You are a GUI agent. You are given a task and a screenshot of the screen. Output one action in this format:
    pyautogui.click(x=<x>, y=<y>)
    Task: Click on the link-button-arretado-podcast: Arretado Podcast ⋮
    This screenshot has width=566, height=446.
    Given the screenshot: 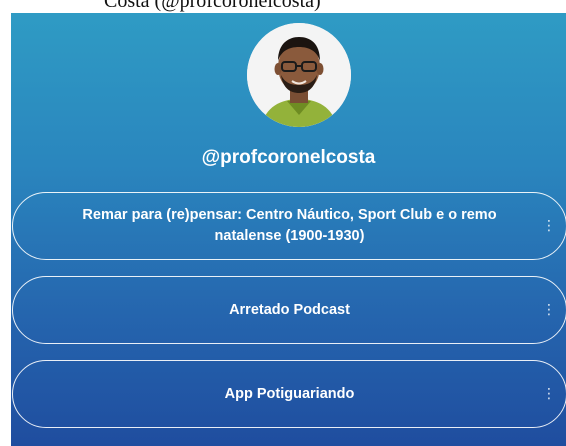 What is the action you would take?
    pyautogui.click(x=289, y=310)
    